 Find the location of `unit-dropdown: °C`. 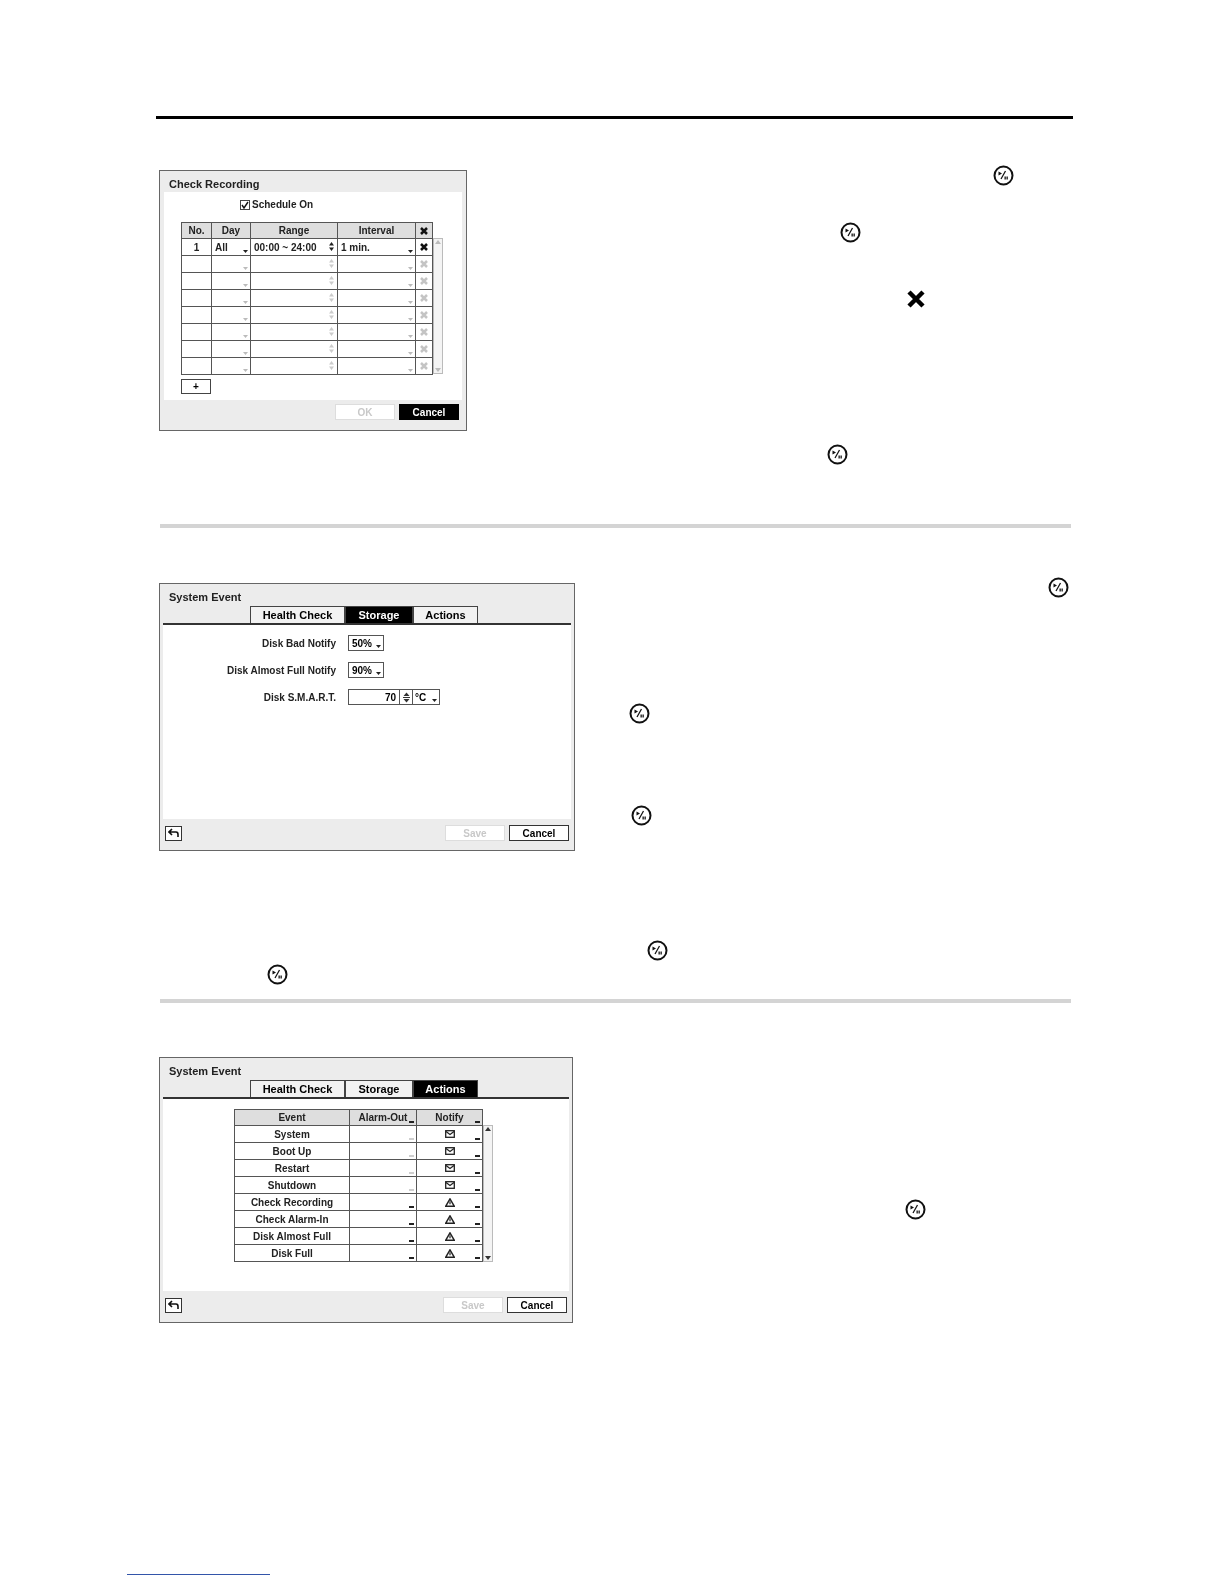

unit-dropdown: °C is located at coordinates (426, 697).